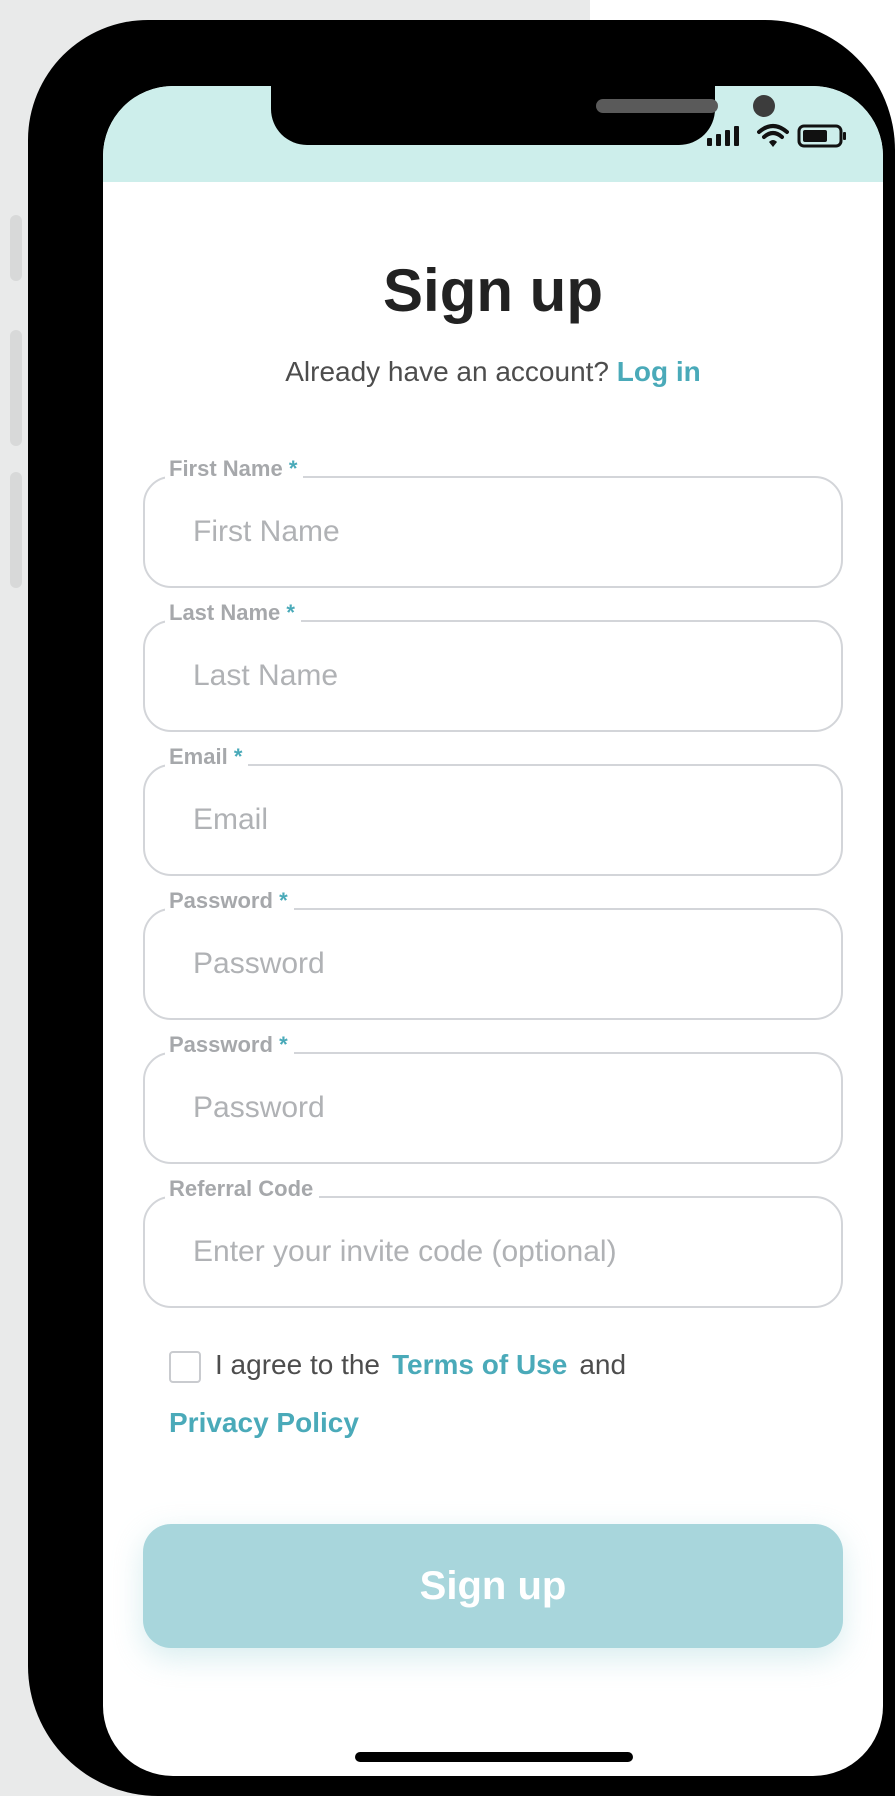  I want to click on agree-checkbox, so click(185, 1366).